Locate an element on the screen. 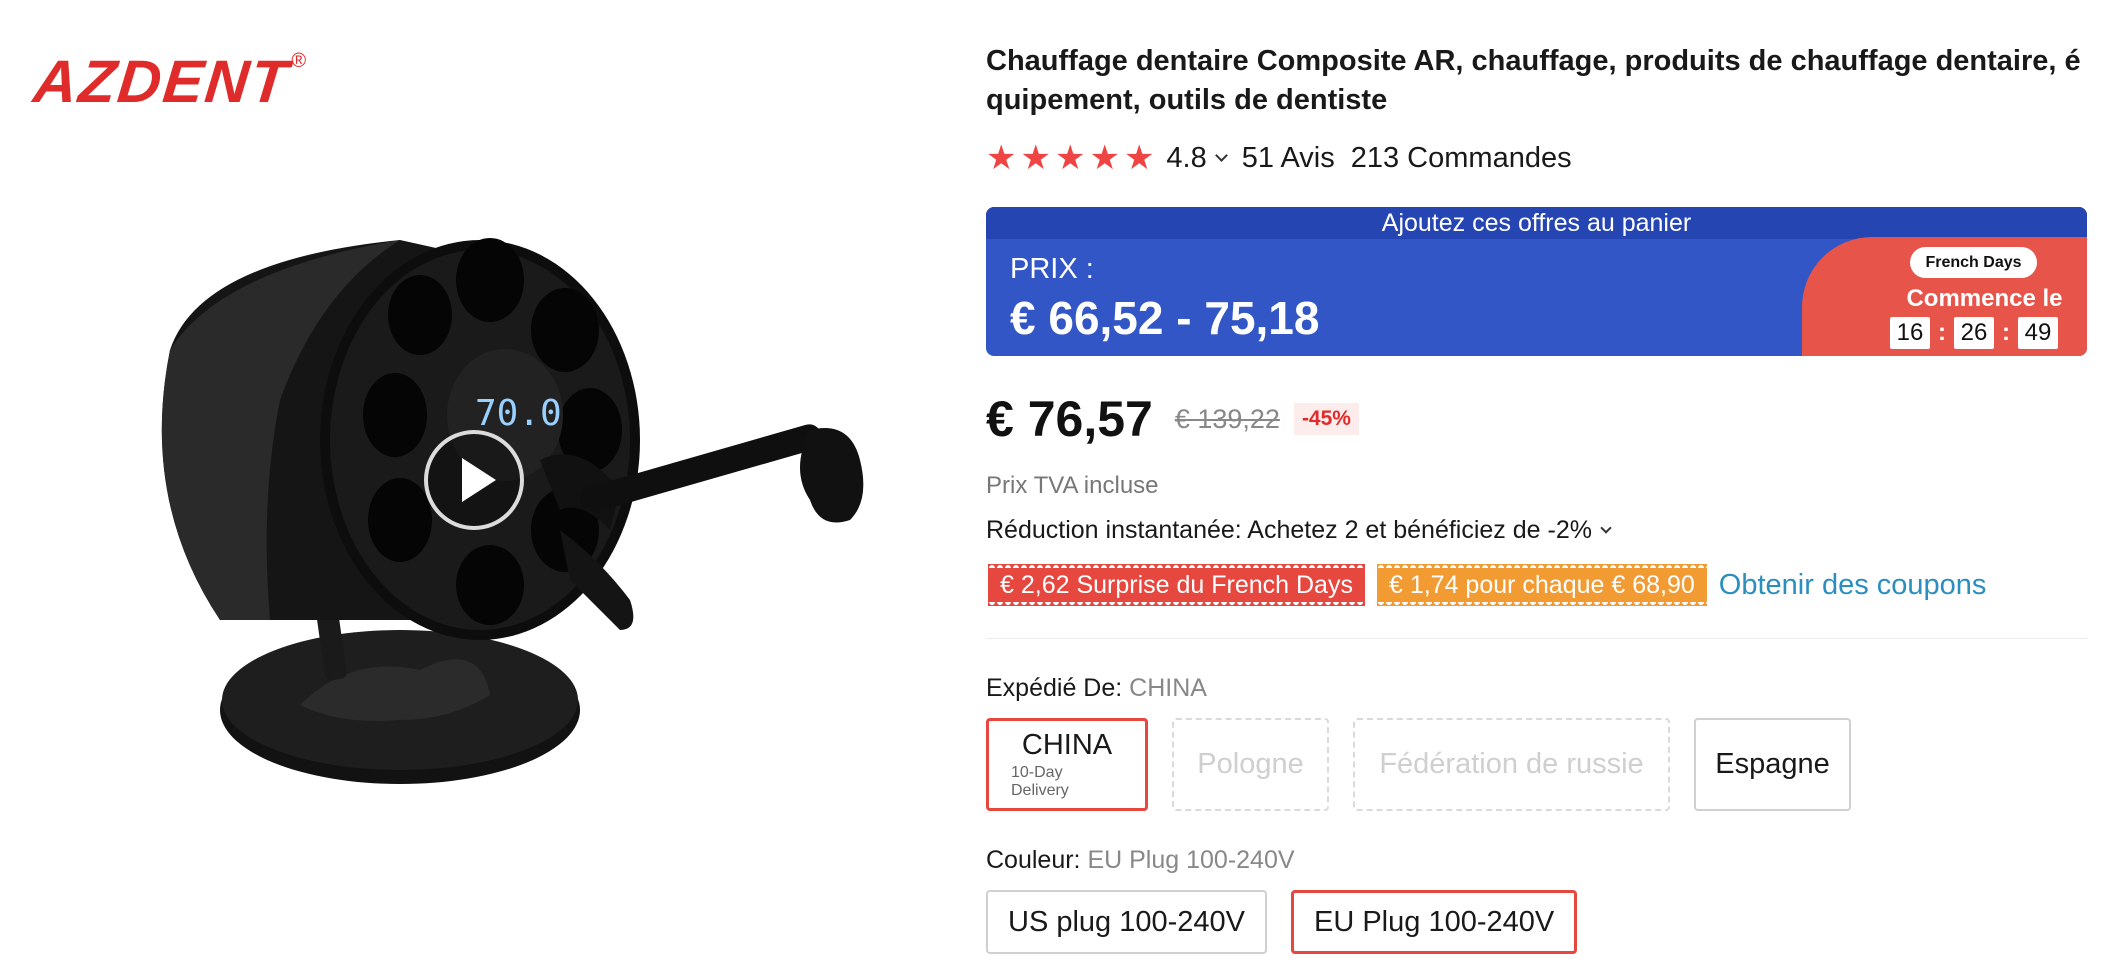 The width and height of the screenshot is (2128, 970). deal-countdown-panel: French Days Commence le 16 : 26 : 49 is located at coordinates (1944, 296).